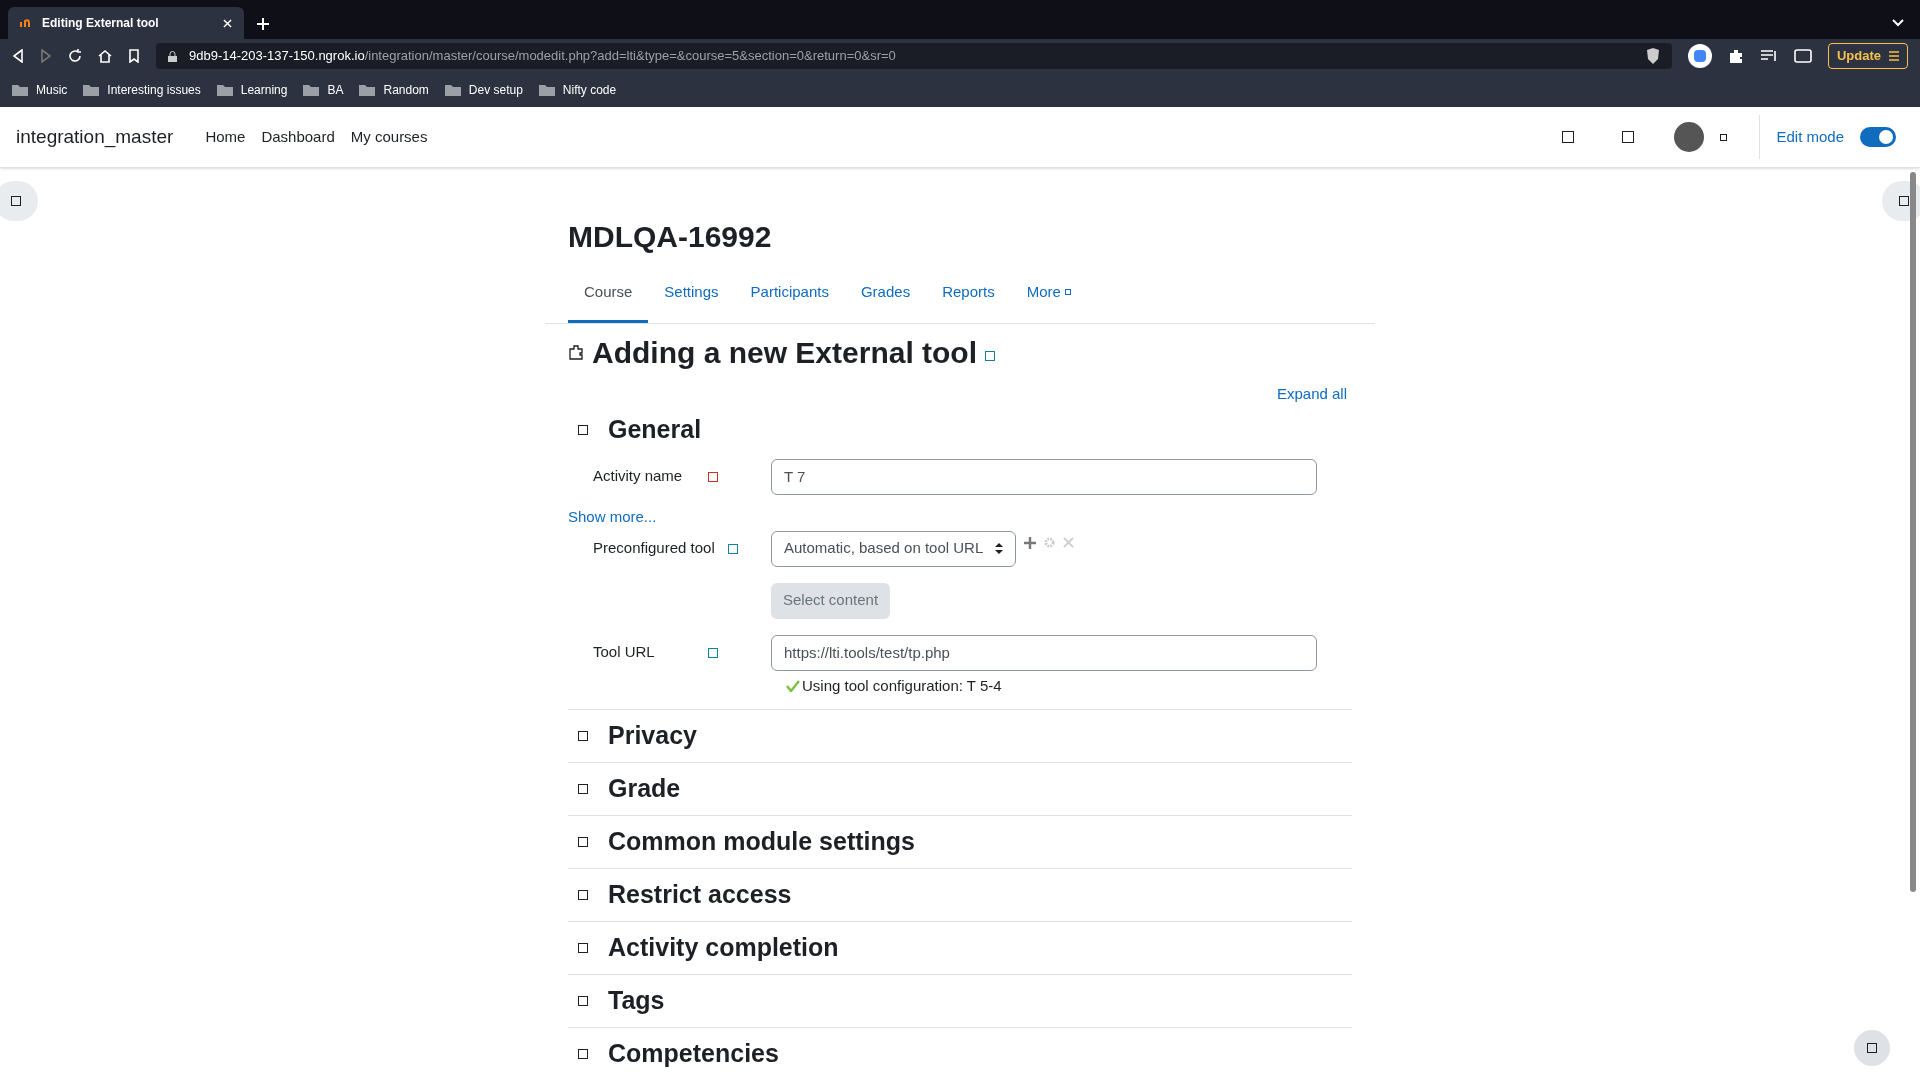 The image size is (1920, 1080). Describe the element at coordinates (52, 90) in the screenshot. I see `bookmark-link: Music` at that location.